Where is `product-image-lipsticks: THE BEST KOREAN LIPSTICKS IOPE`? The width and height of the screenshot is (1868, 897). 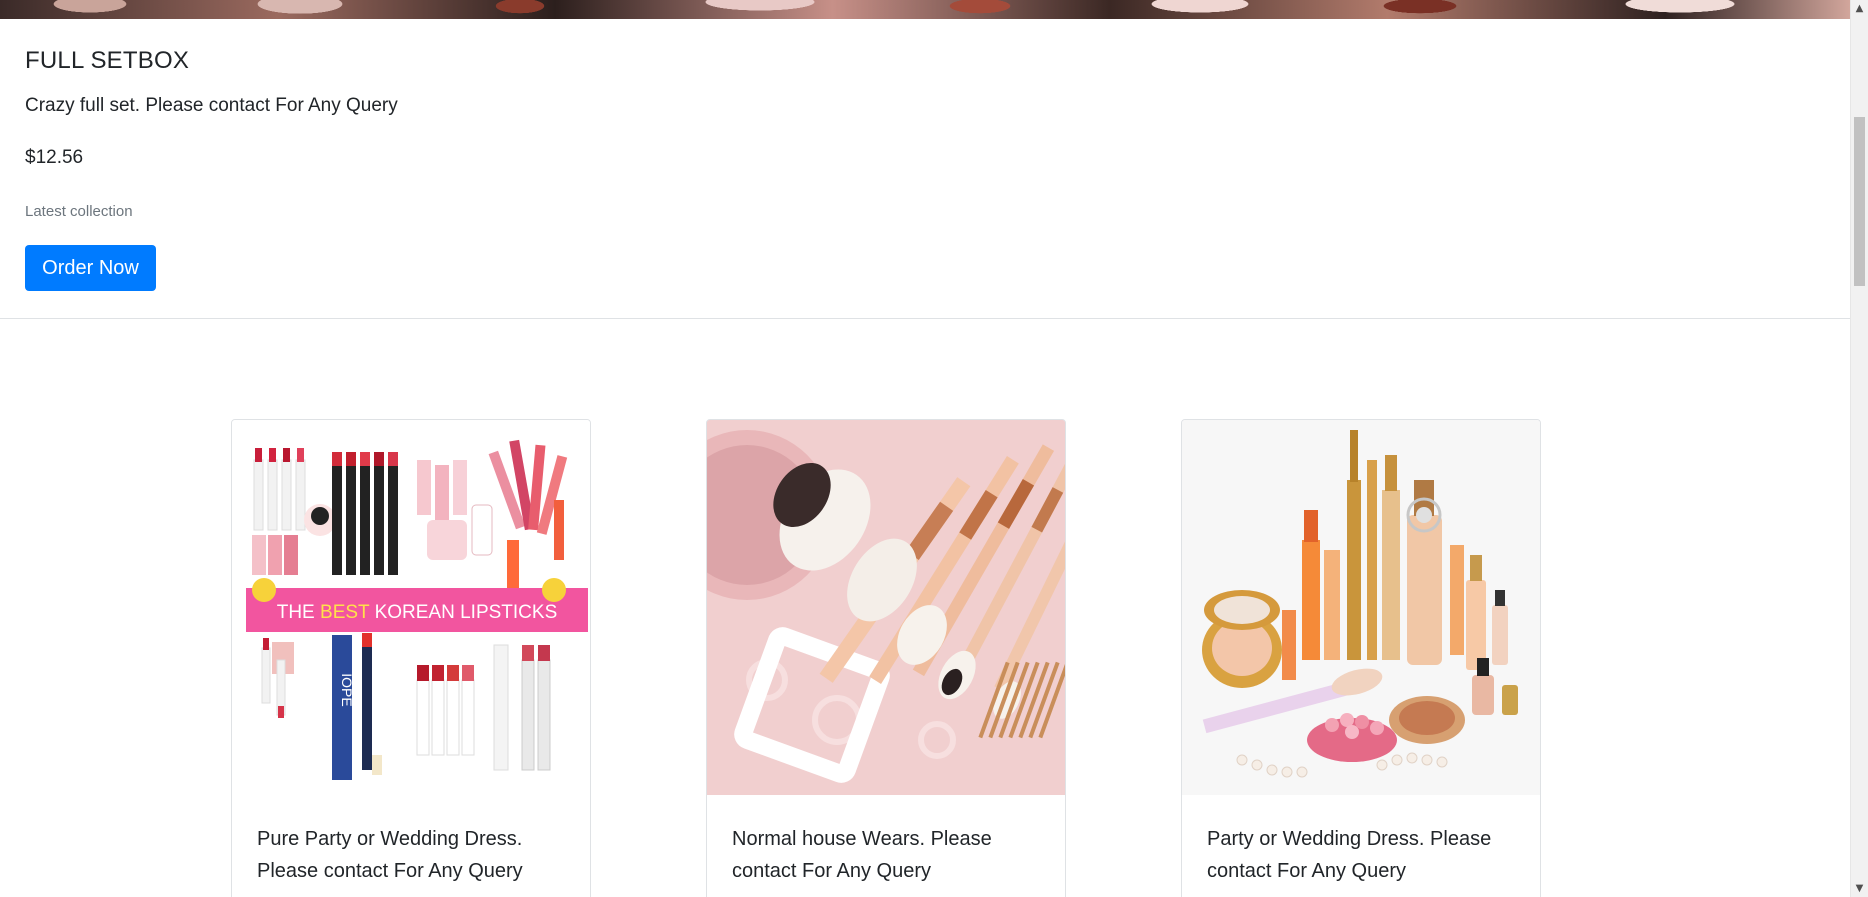 product-image-lipsticks: THE BEST KOREAN LIPSTICKS IOPE is located at coordinates (411, 607).